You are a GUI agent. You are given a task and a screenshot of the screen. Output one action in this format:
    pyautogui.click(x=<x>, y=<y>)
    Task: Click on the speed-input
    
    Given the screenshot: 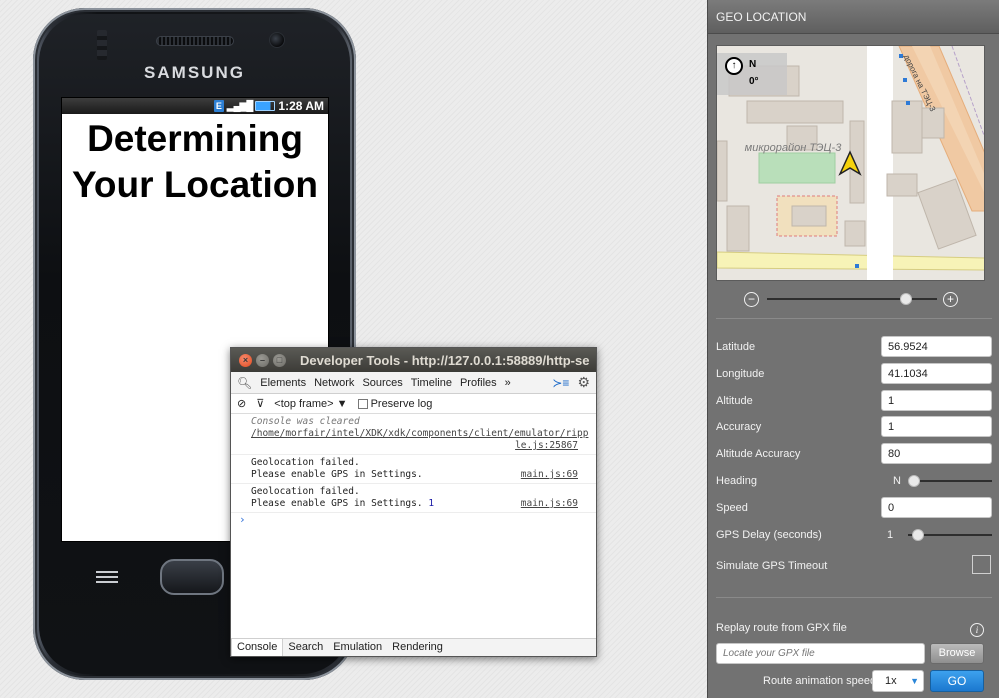 What is the action you would take?
    pyautogui.click(x=936, y=507)
    